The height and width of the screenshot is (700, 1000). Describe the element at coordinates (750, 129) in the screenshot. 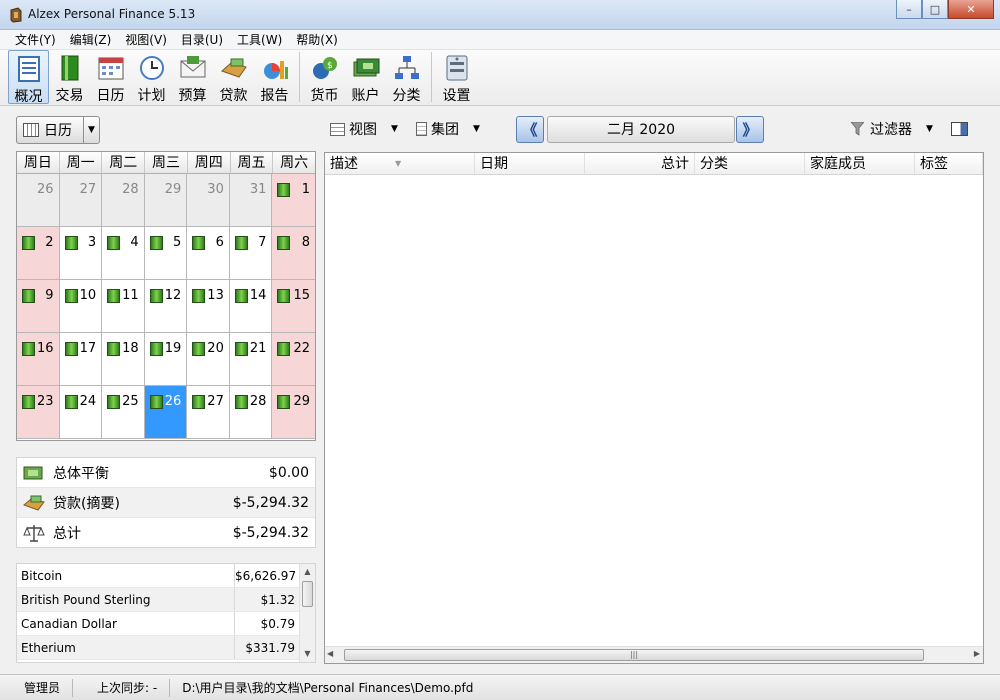

I see `next-period-button: 》` at that location.